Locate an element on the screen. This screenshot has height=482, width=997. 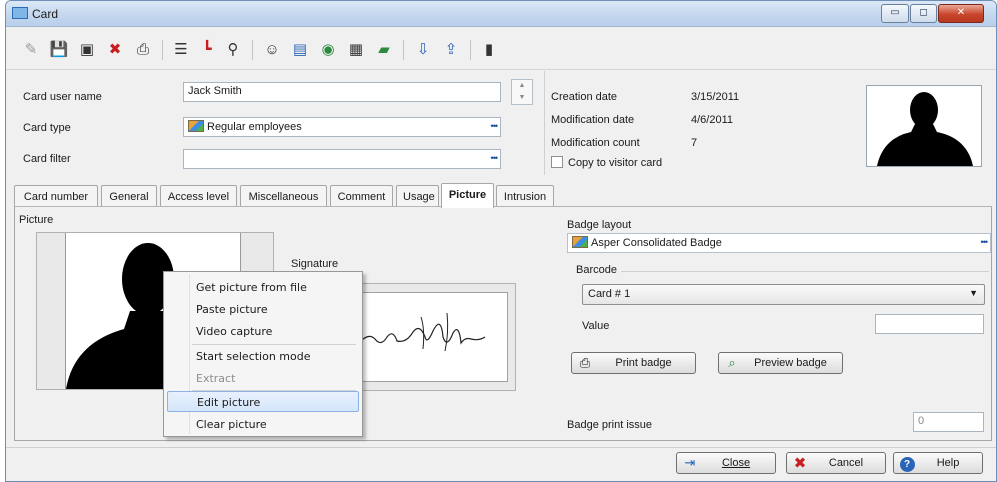
modification-date-value: 4/6/2011 is located at coordinates (712, 120).